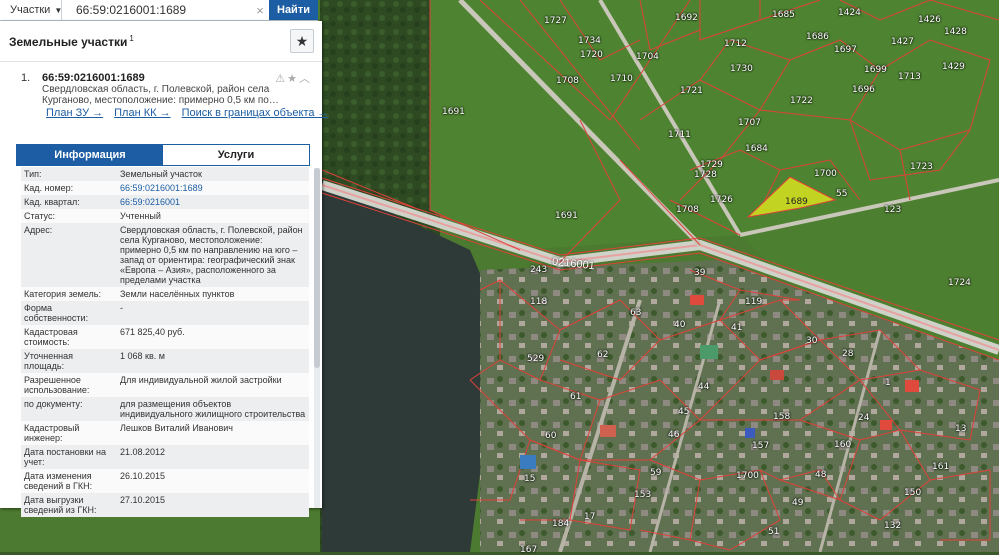 The image size is (999, 555). What do you see at coordinates (647, 57) in the screenshot?
I see `plot-label: 1704` at bounding box center [647, 57].